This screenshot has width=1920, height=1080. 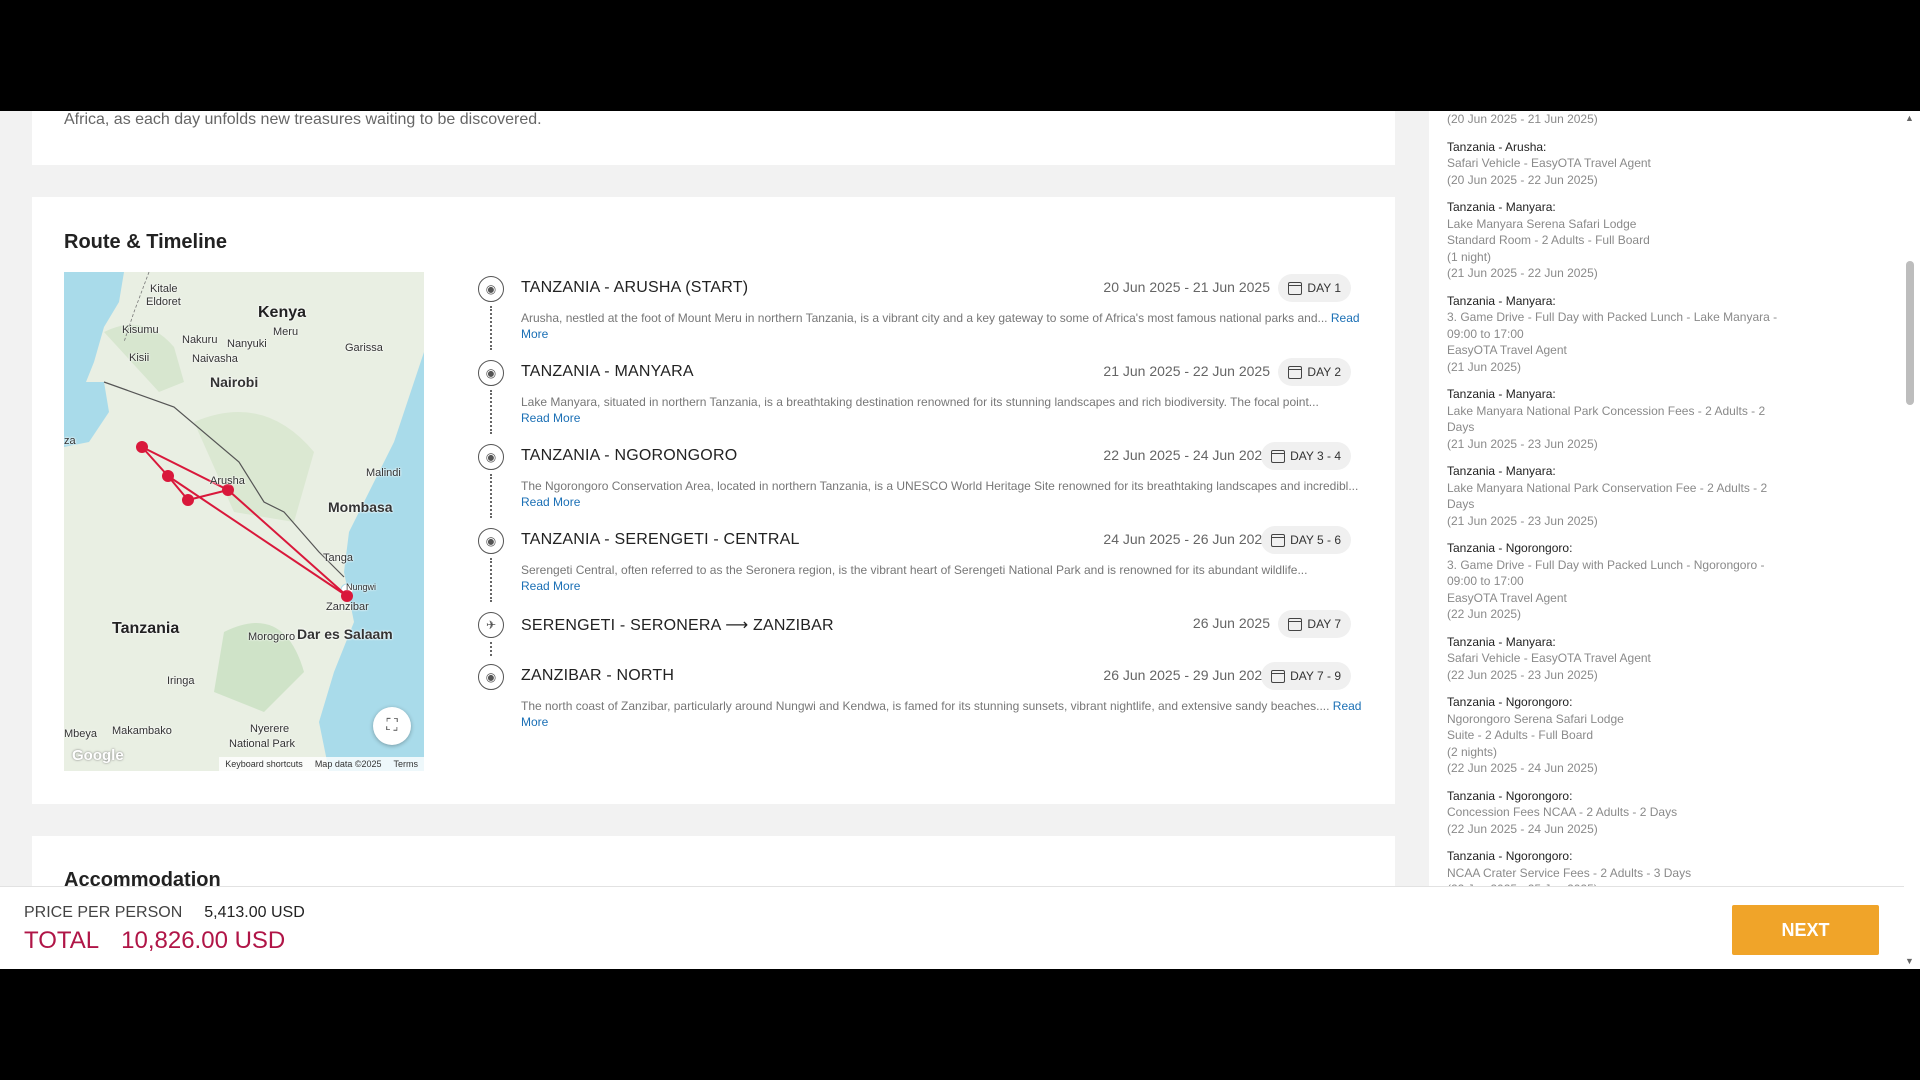 What do you see at coordinates (62, 940) in the screenshot?
I see `total-label: TOTAL` at bounding box center [62, 940].